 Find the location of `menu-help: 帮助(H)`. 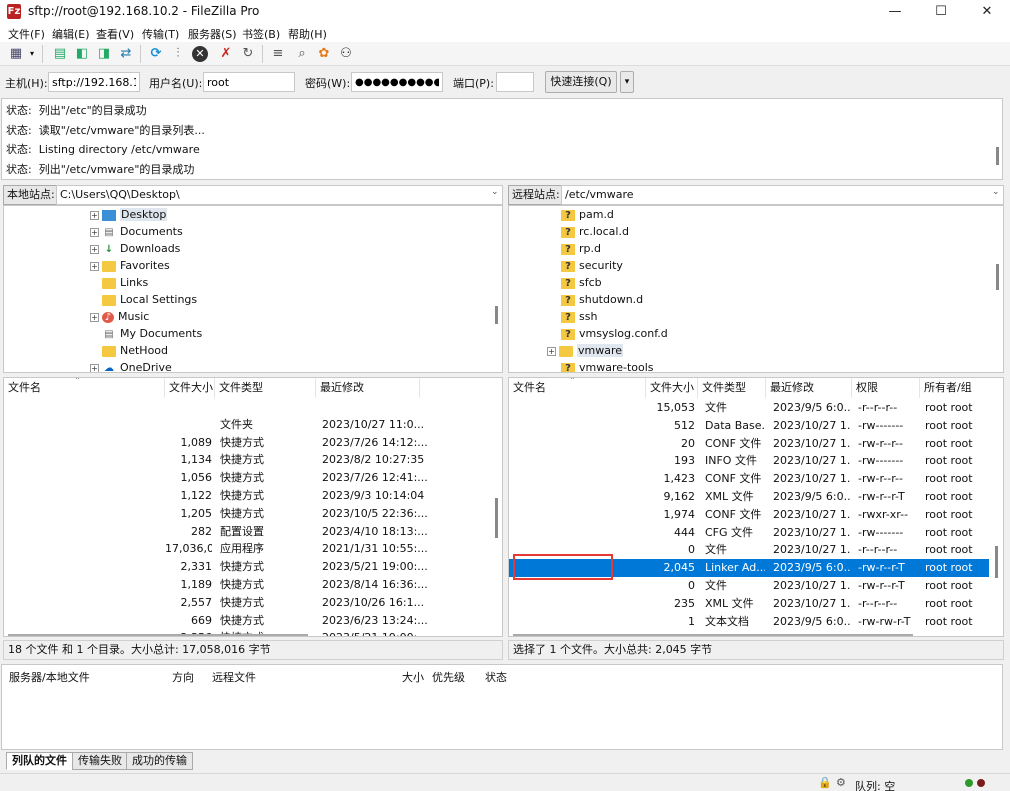

menu-help: 帮助(H) is located at coordinates (307, 33).